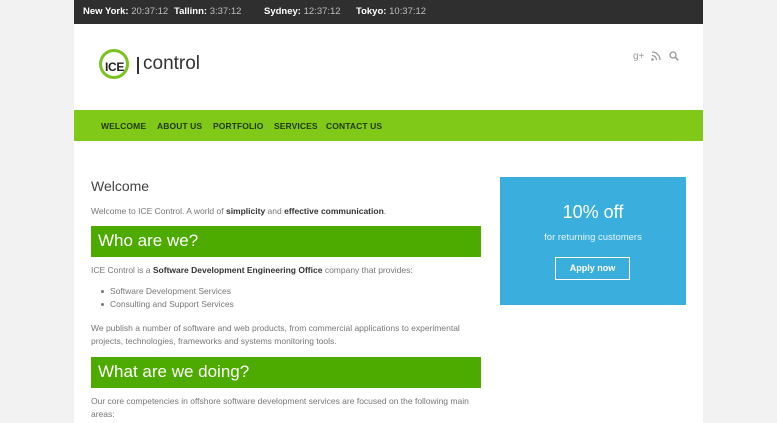  What do you see at coordinates (123, 126) in the screenshot?
I see `nav-item-welcome: WELCOME` at bounding box center [123, 126].